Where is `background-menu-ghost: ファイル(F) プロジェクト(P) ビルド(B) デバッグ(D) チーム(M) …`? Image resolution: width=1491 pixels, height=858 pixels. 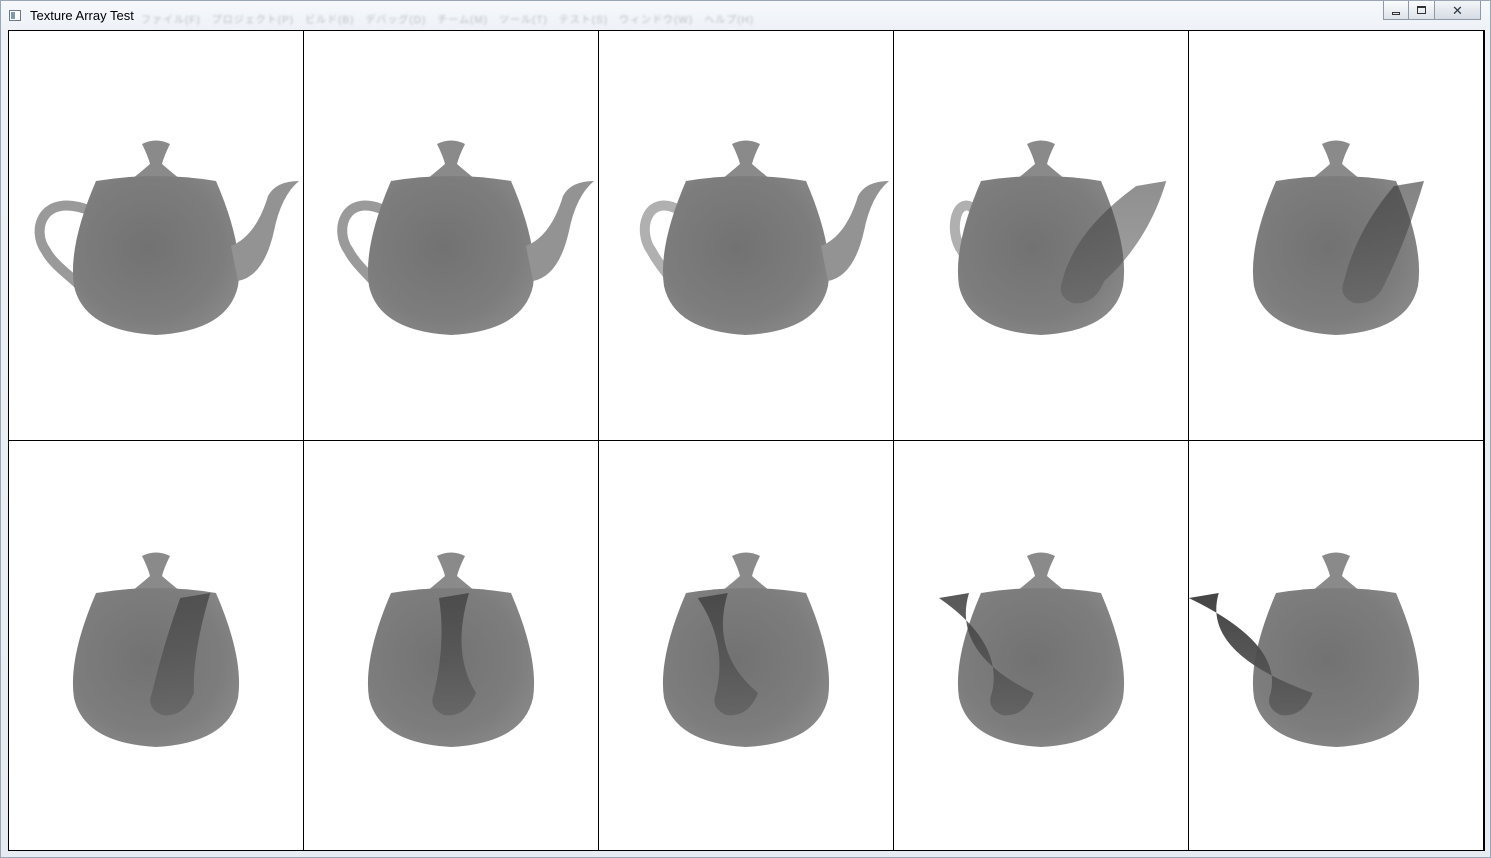 background-menu-ghost: ファイル(F) プロジェクト(P) ビルド(B) デバッグ(D) チーム(M) … is located at coordinates (448, 20).